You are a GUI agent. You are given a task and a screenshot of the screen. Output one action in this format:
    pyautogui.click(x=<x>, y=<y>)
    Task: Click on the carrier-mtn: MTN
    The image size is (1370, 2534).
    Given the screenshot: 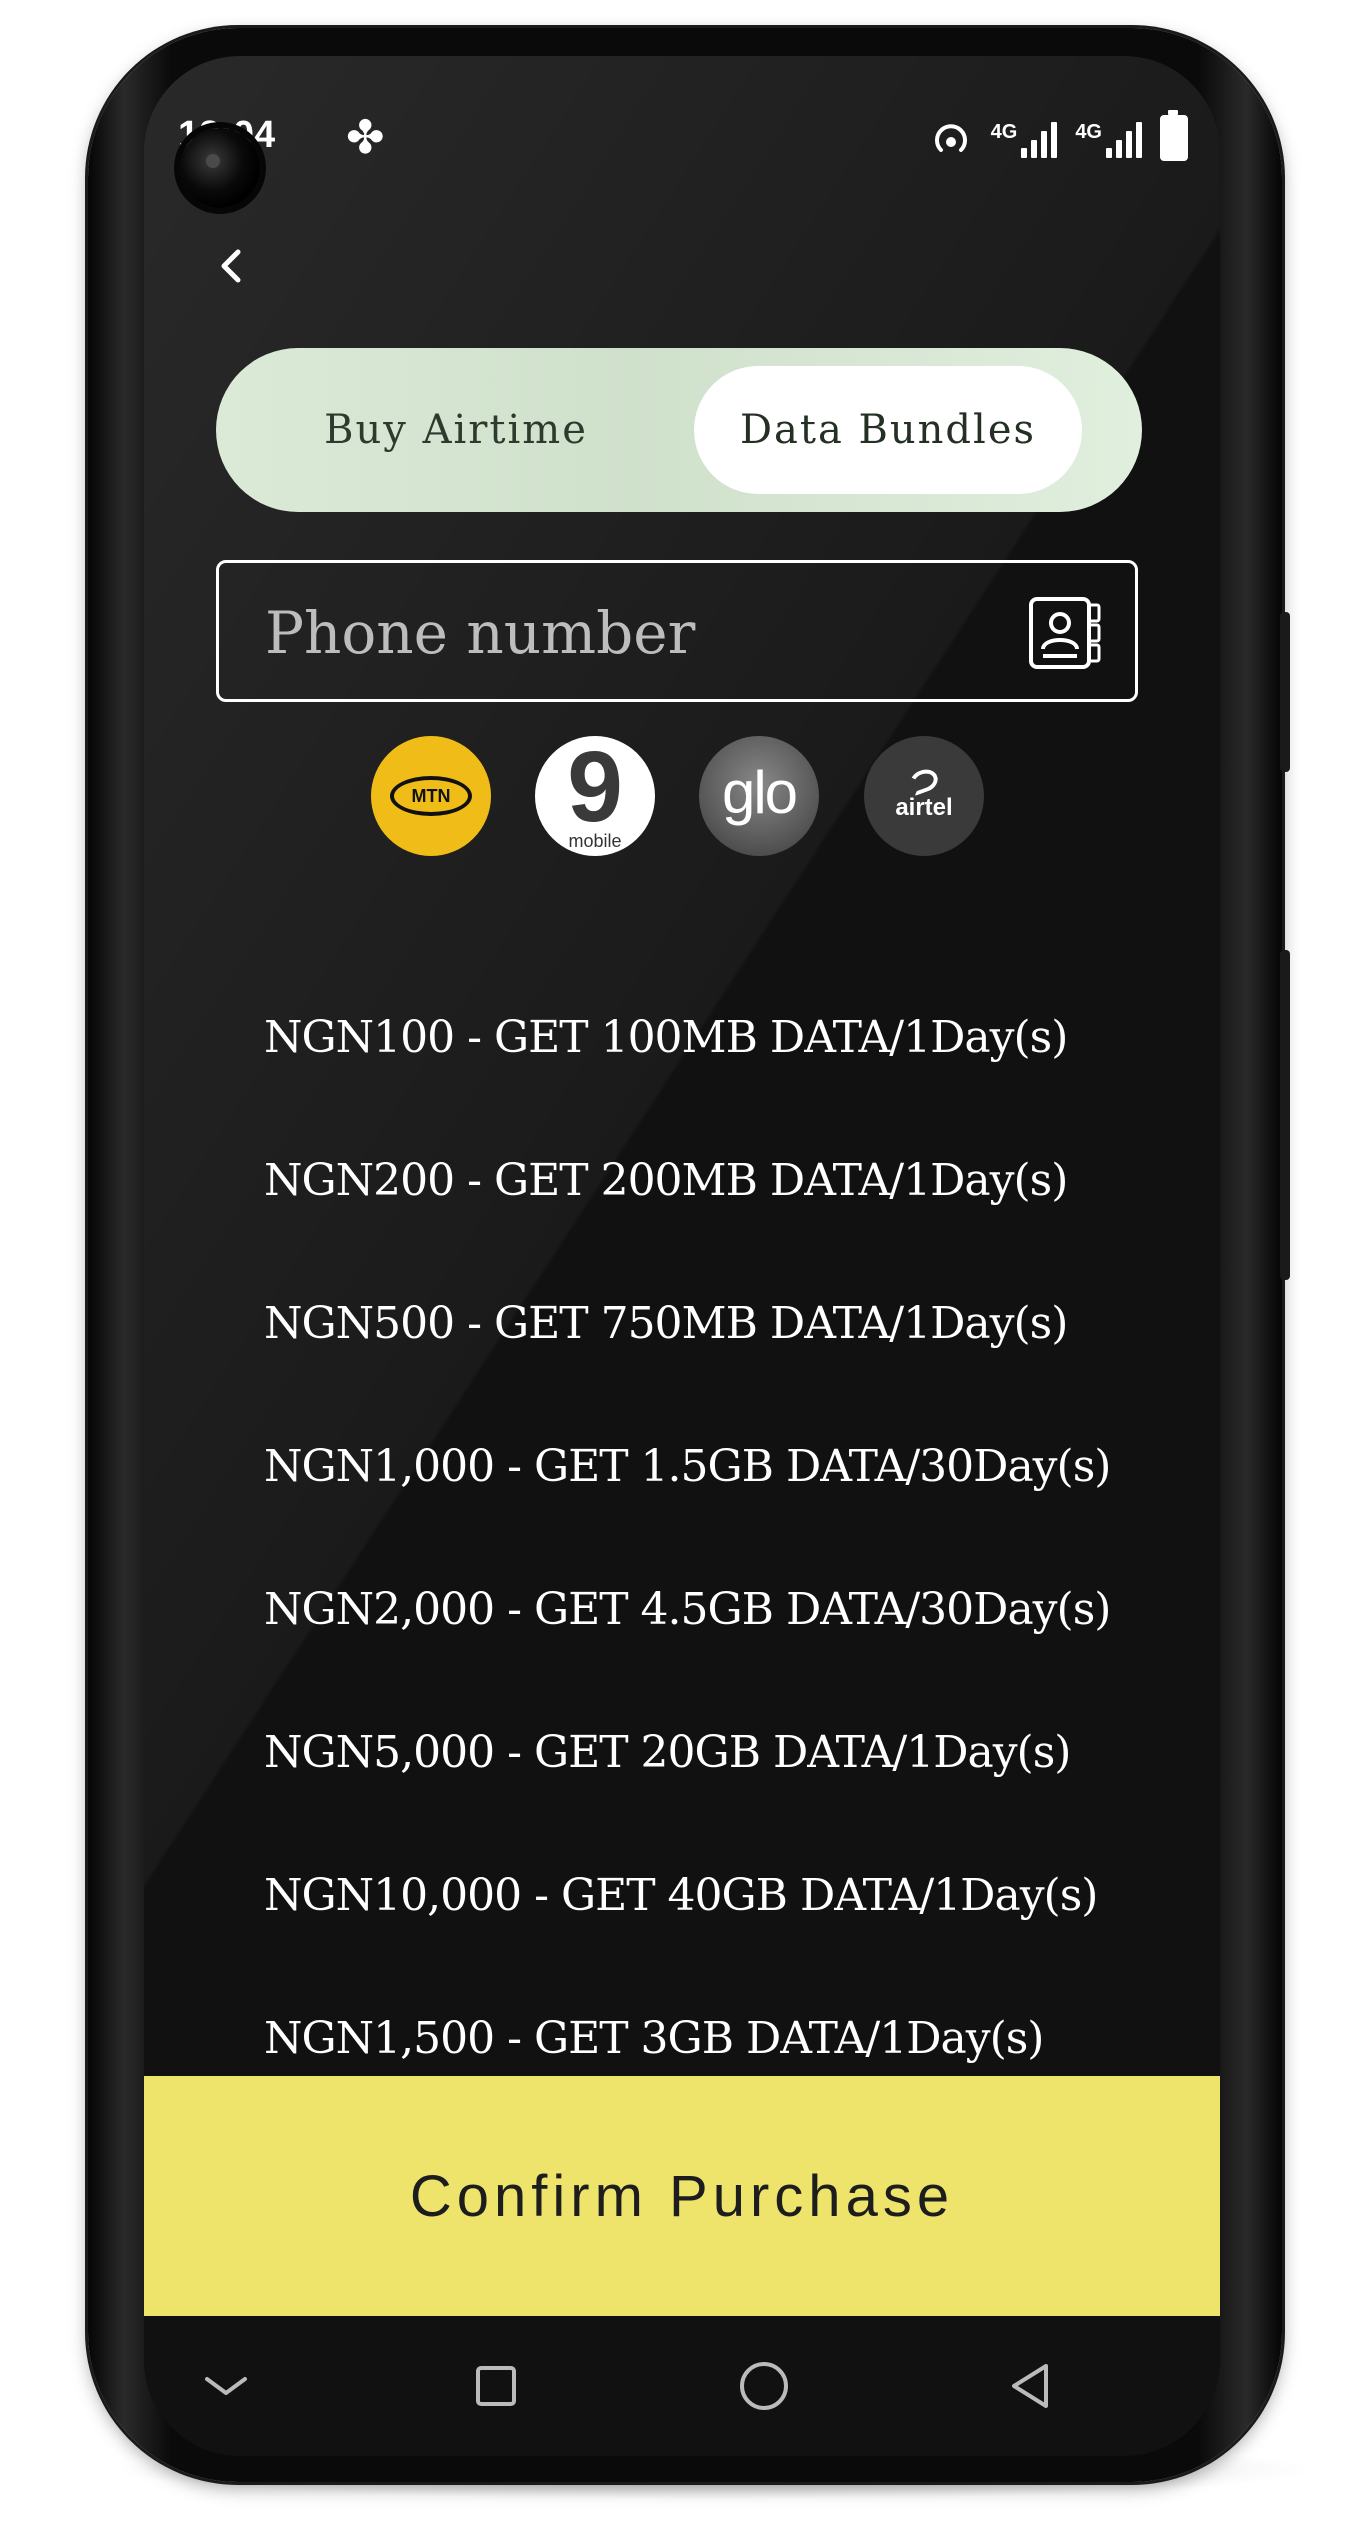 What is the action you would take?
    pyautogui.click(x=431, y=796)
    